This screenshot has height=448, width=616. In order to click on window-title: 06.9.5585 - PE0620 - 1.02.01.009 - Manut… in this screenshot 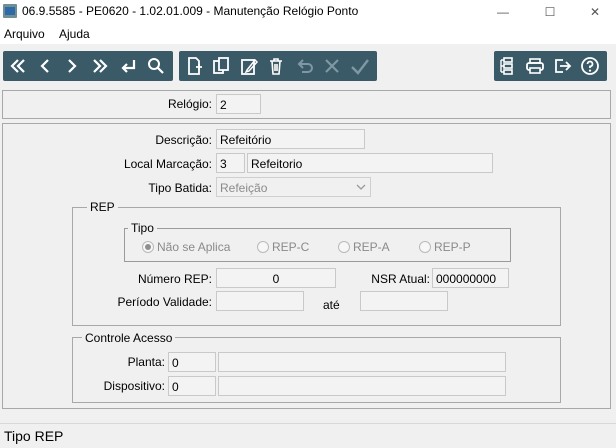, I will do `click(190, 11)`.